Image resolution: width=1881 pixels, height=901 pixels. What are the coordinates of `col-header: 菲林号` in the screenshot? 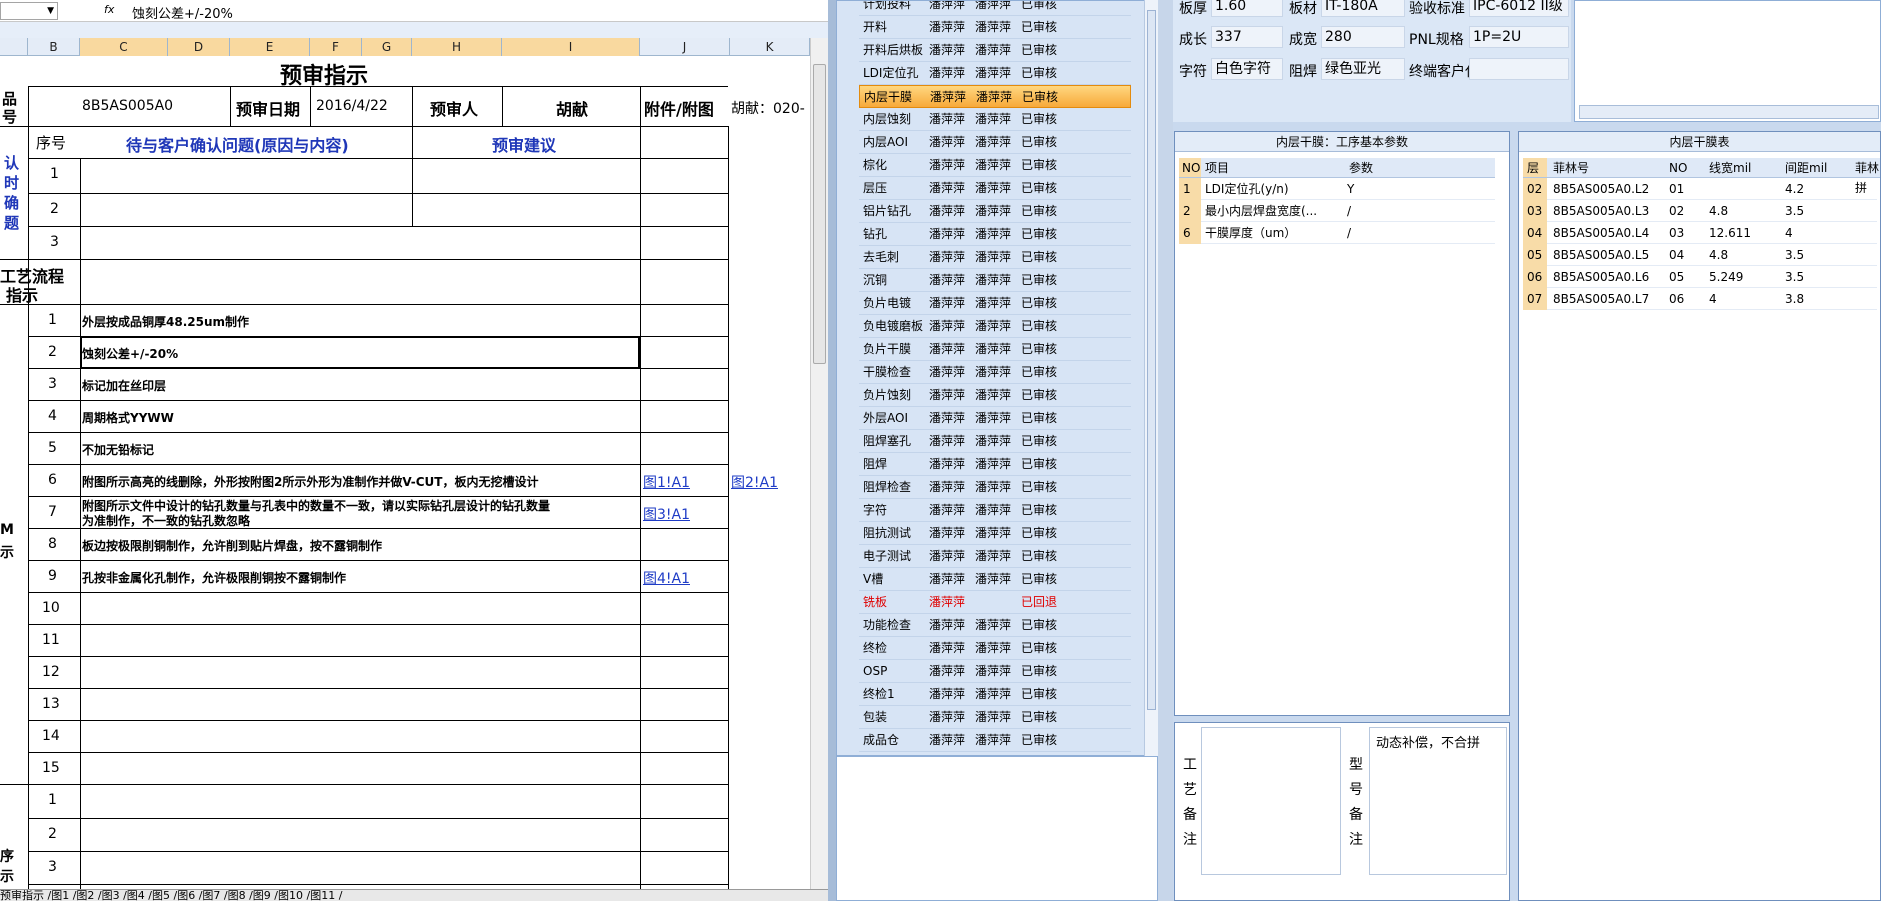 It's located at (1605, 168).